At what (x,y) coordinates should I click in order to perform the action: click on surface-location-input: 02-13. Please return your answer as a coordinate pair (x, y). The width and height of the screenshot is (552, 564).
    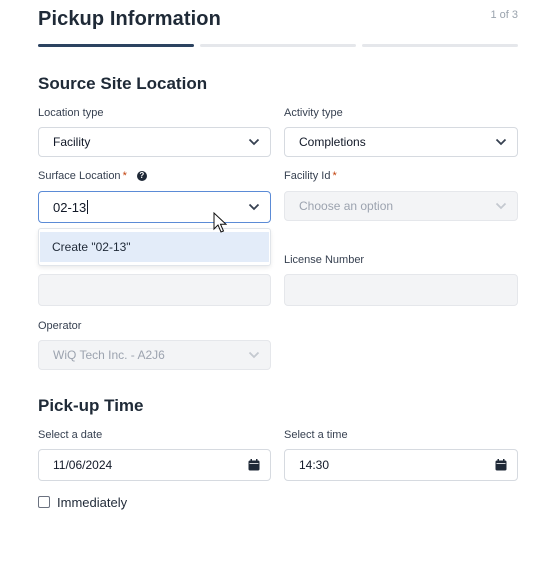
    Looking at the image, I should click on (154, 207).